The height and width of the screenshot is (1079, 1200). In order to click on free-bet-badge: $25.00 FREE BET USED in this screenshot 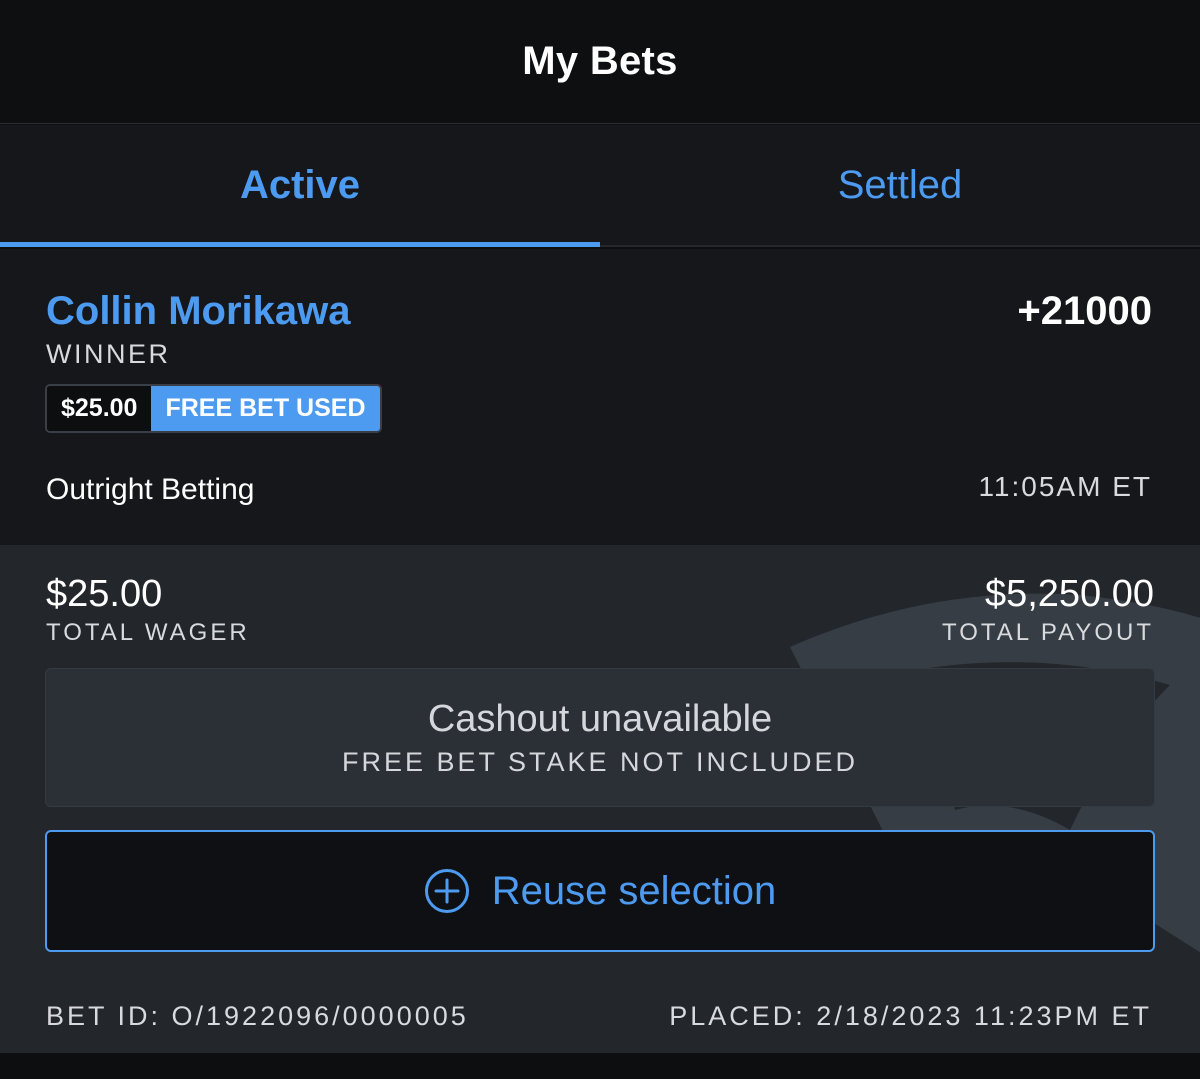, I will do `click(213, 408)`.